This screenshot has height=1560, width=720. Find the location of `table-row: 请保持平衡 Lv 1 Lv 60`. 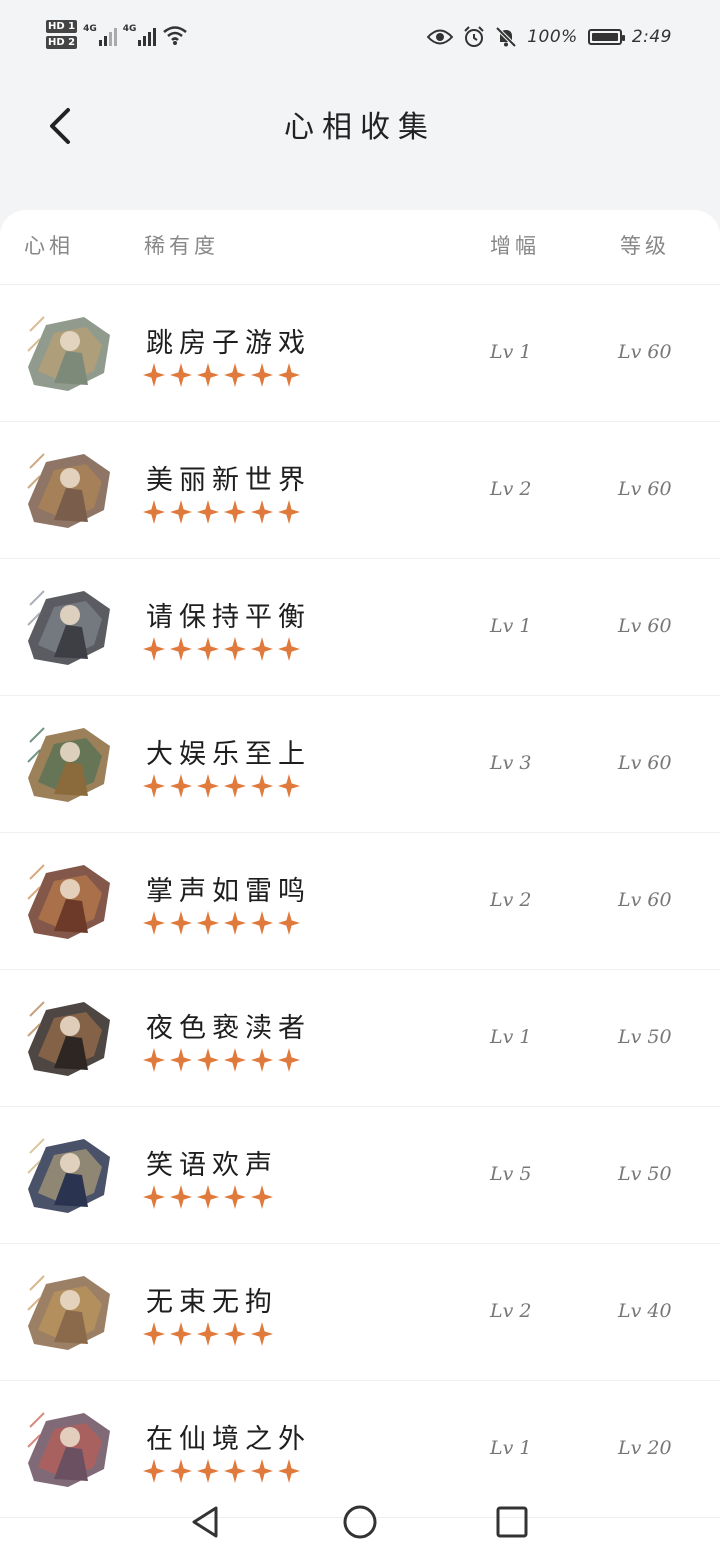

table-row: 请保持平衡 Lv 1 Lv 60 is located at coordinates (360, 627).